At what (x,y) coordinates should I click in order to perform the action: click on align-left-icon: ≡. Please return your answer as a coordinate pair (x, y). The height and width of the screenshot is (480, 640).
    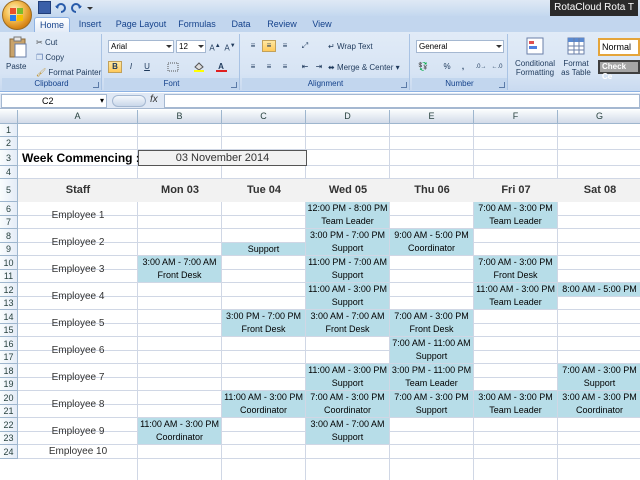
    Looking at the image, I should click on (253, 67).